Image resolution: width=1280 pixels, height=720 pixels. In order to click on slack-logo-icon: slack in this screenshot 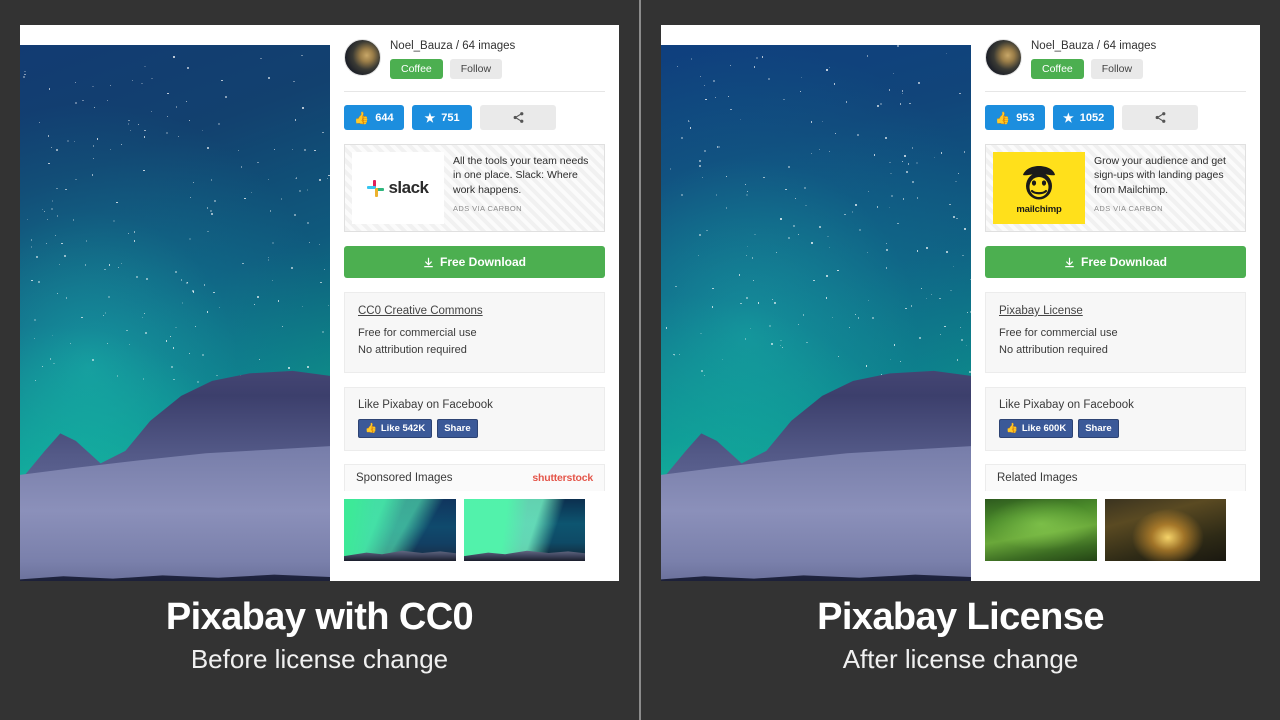, I will do `click(398, 188)`.